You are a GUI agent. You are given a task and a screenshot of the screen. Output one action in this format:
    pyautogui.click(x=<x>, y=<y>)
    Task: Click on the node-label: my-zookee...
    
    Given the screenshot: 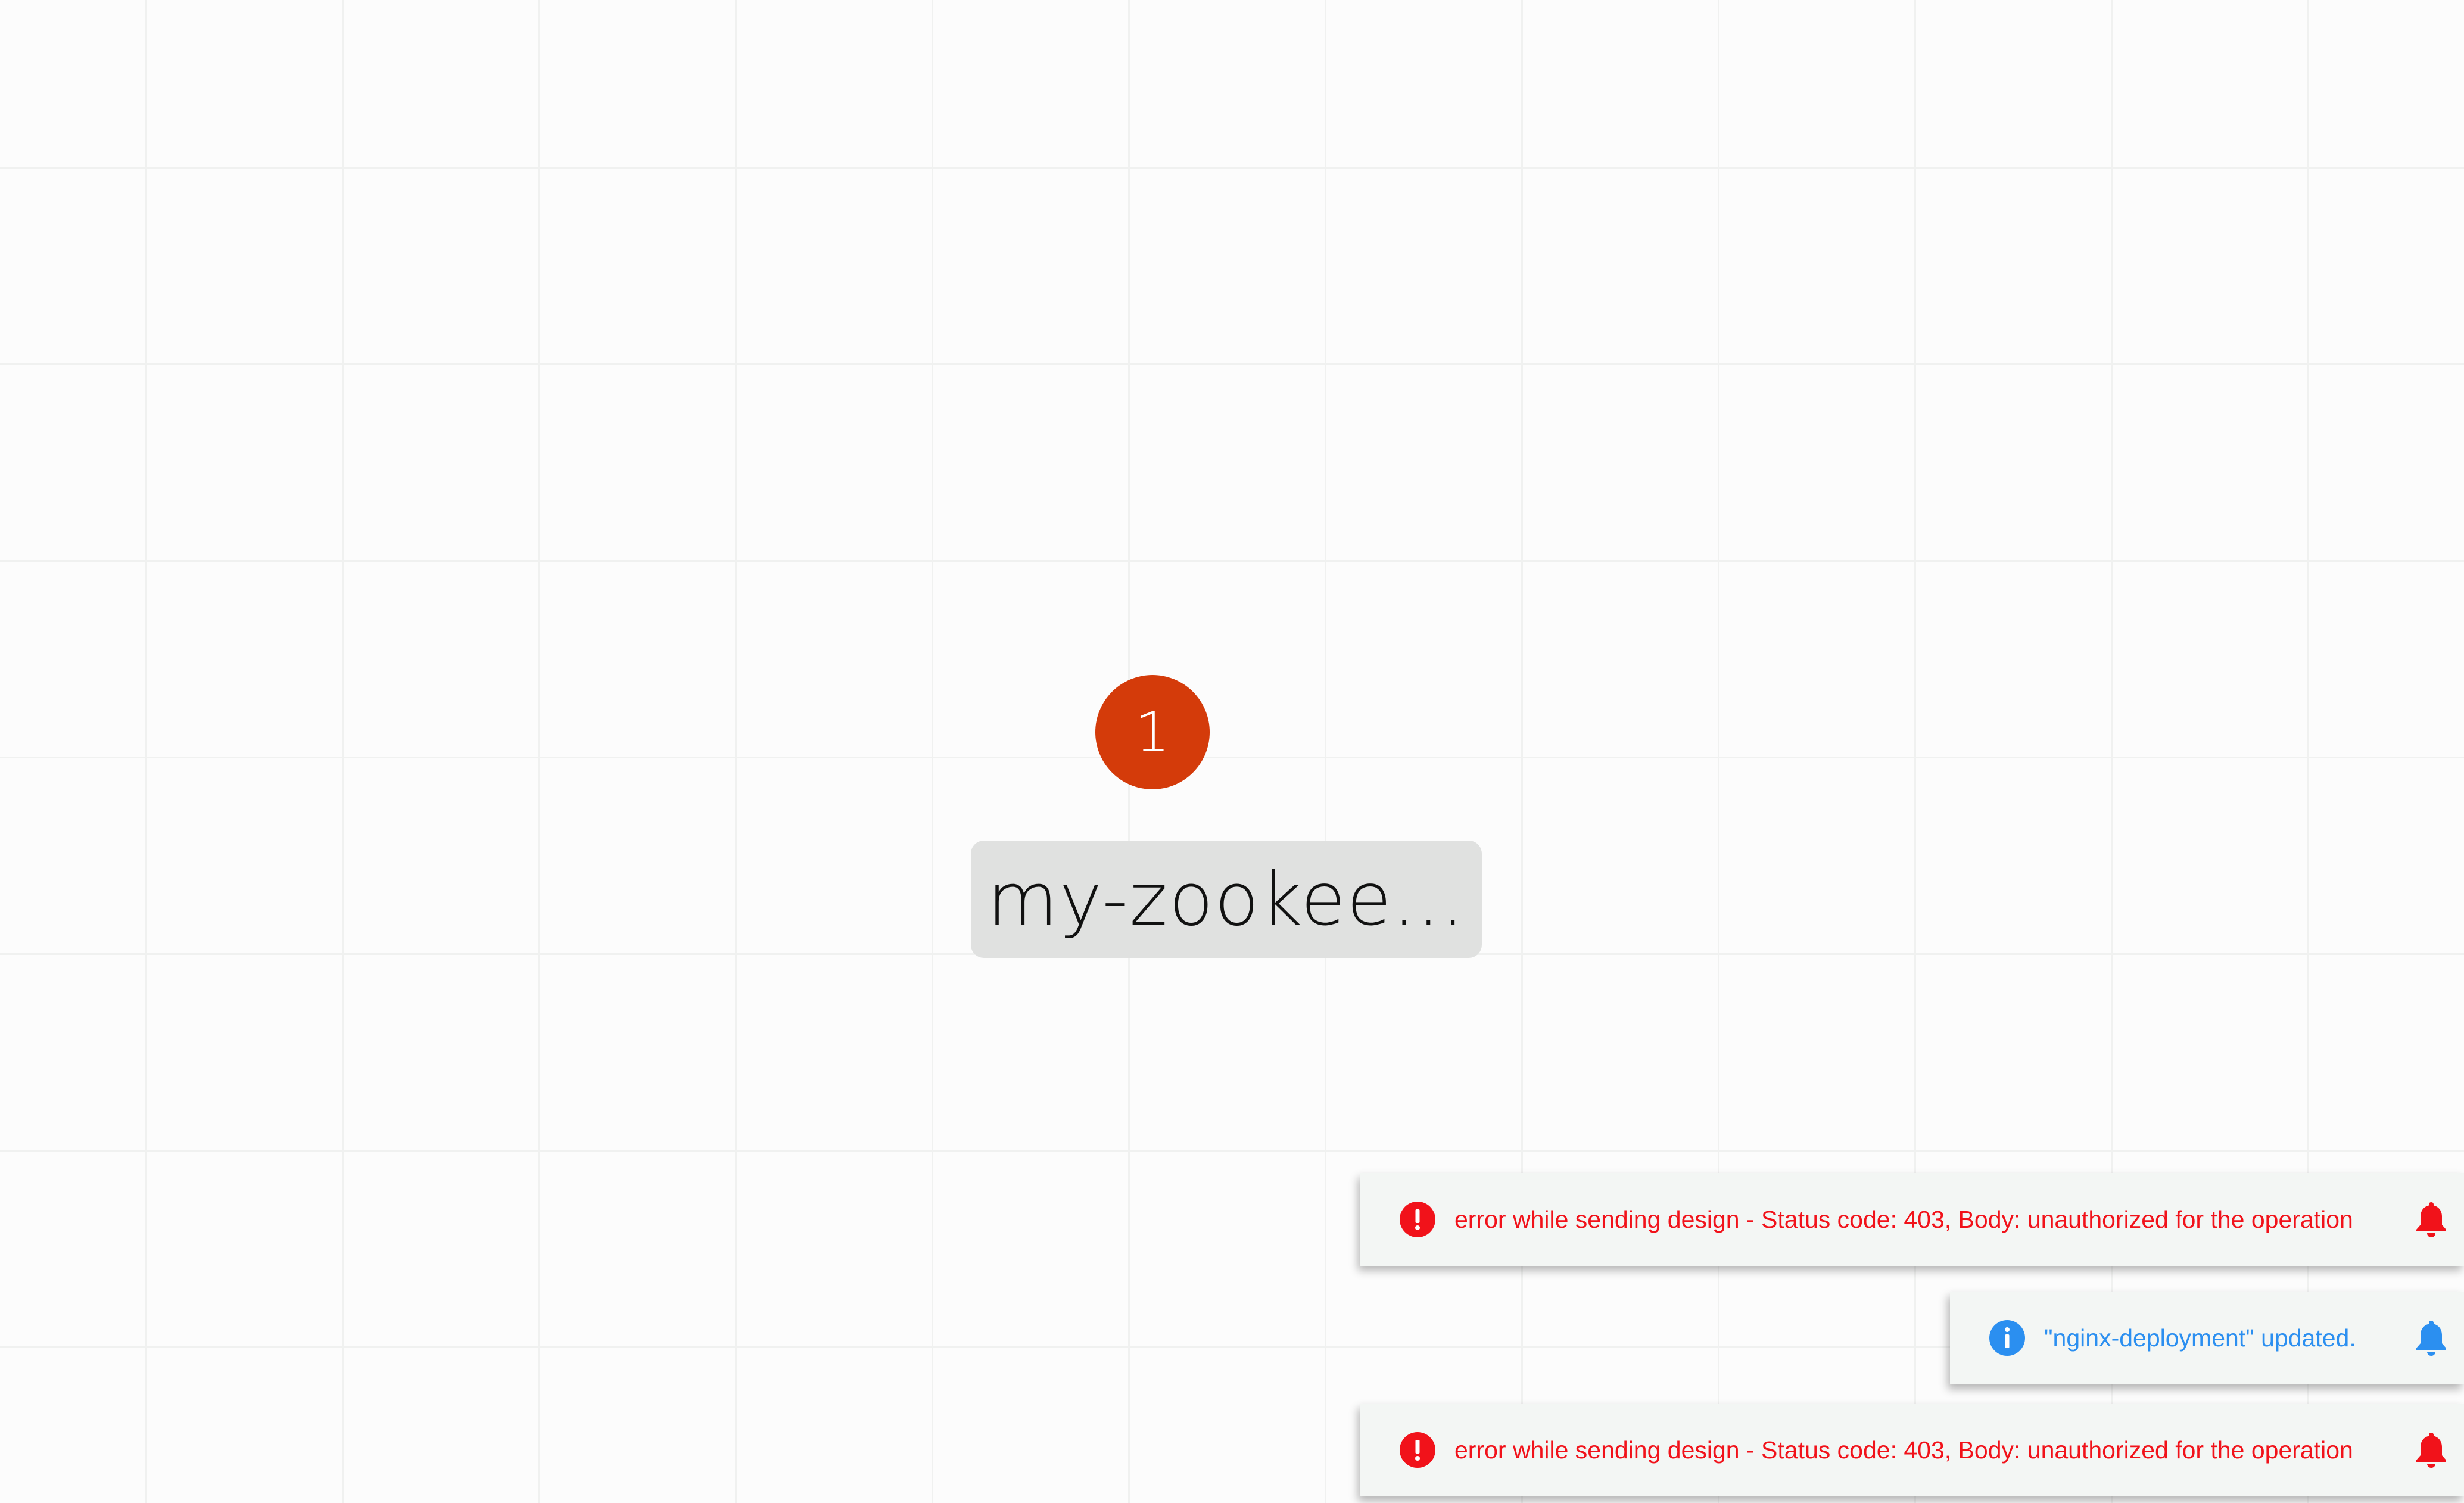 What is the action you would take?
    pyautogui.click(x=1226, y=899)
    